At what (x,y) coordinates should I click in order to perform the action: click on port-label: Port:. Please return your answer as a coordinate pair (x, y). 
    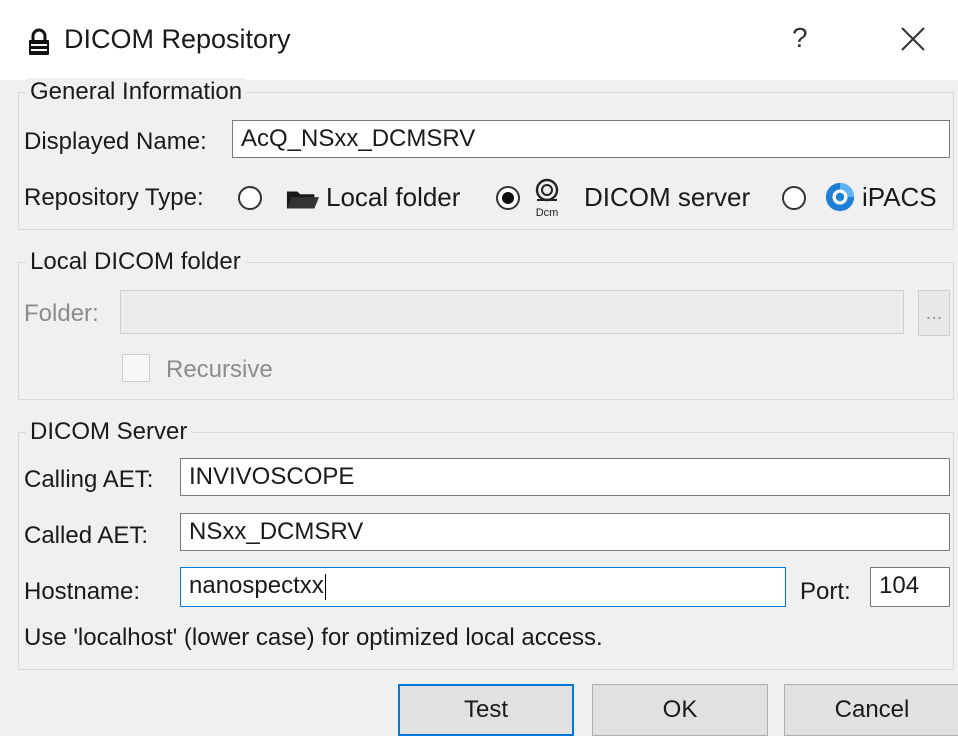
    Looking at the image, I should click on (825, 591).